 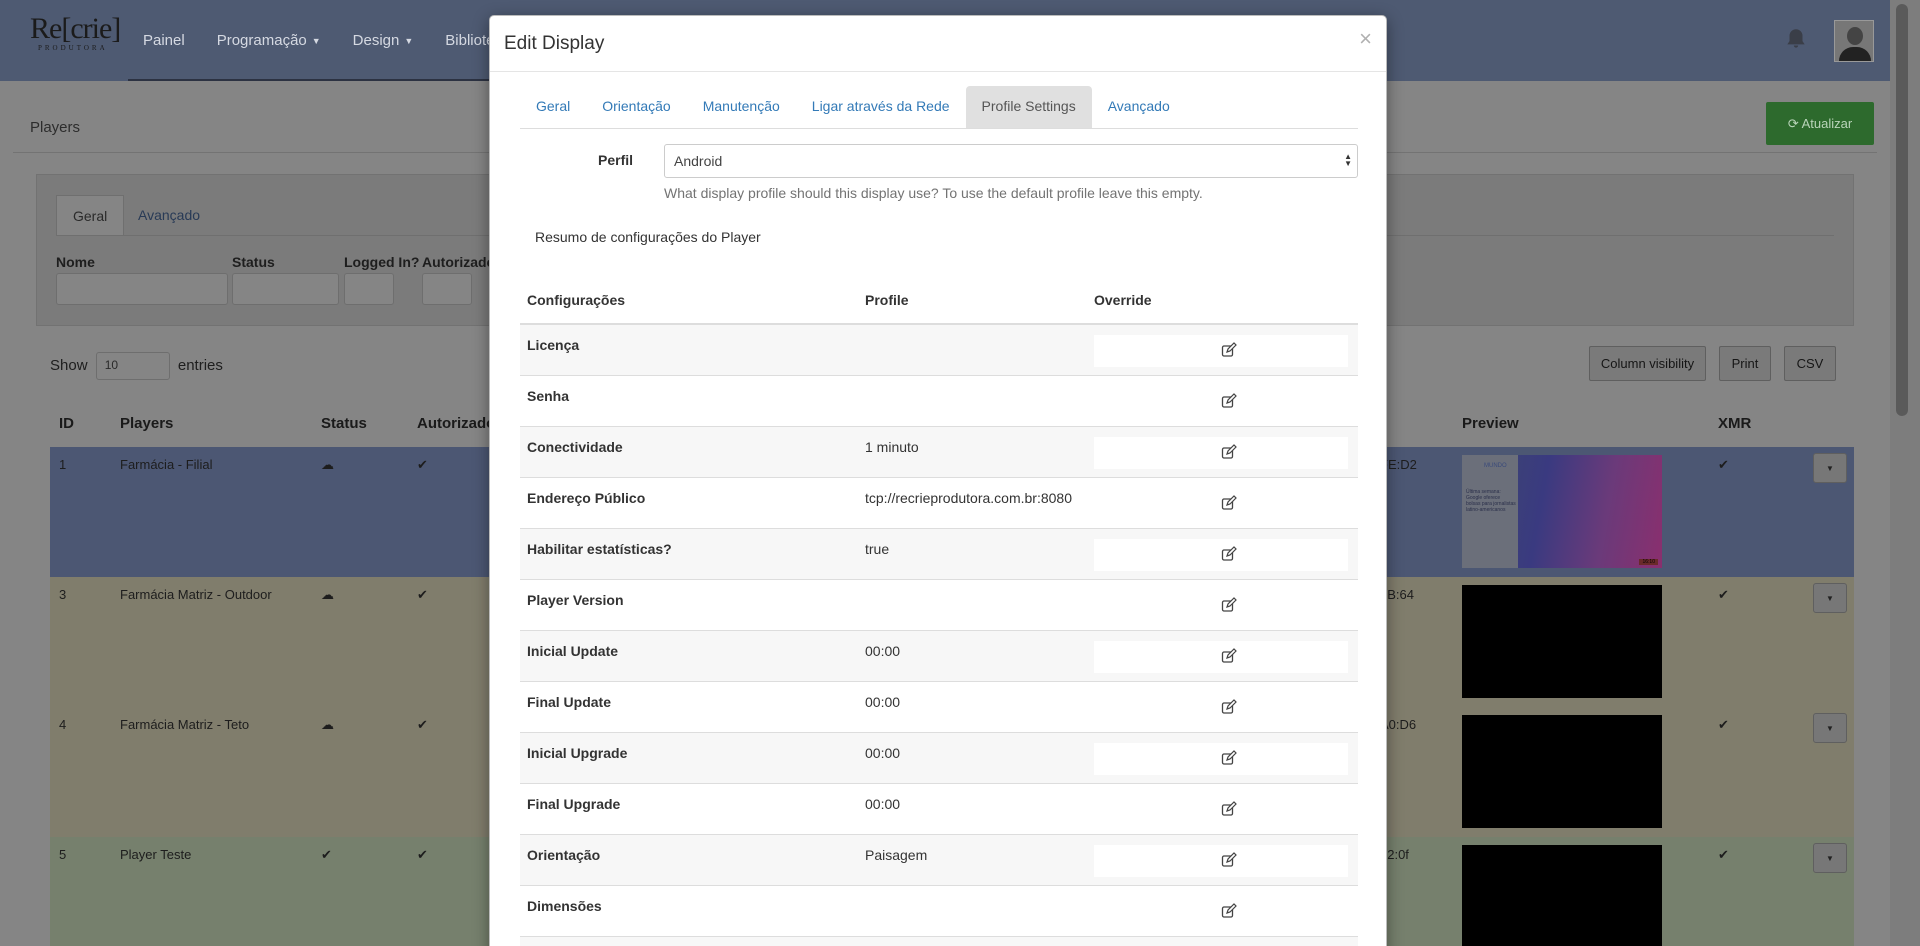 What do you see at coordinates (1647, 363) in the screenshot?
I see `column-visibility-button: Column visibility` at bounding box center [1647, 363].